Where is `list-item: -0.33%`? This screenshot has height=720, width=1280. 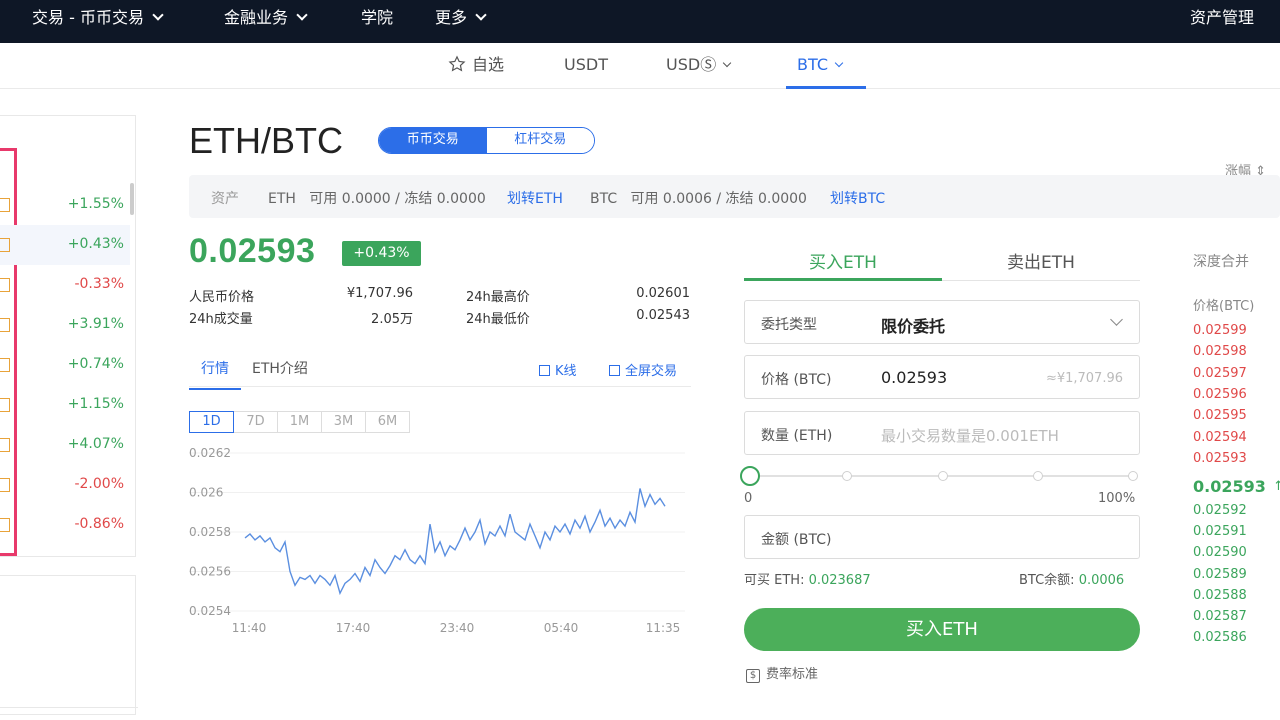
list-item: -0.33% is located at coordinates (65, 285).